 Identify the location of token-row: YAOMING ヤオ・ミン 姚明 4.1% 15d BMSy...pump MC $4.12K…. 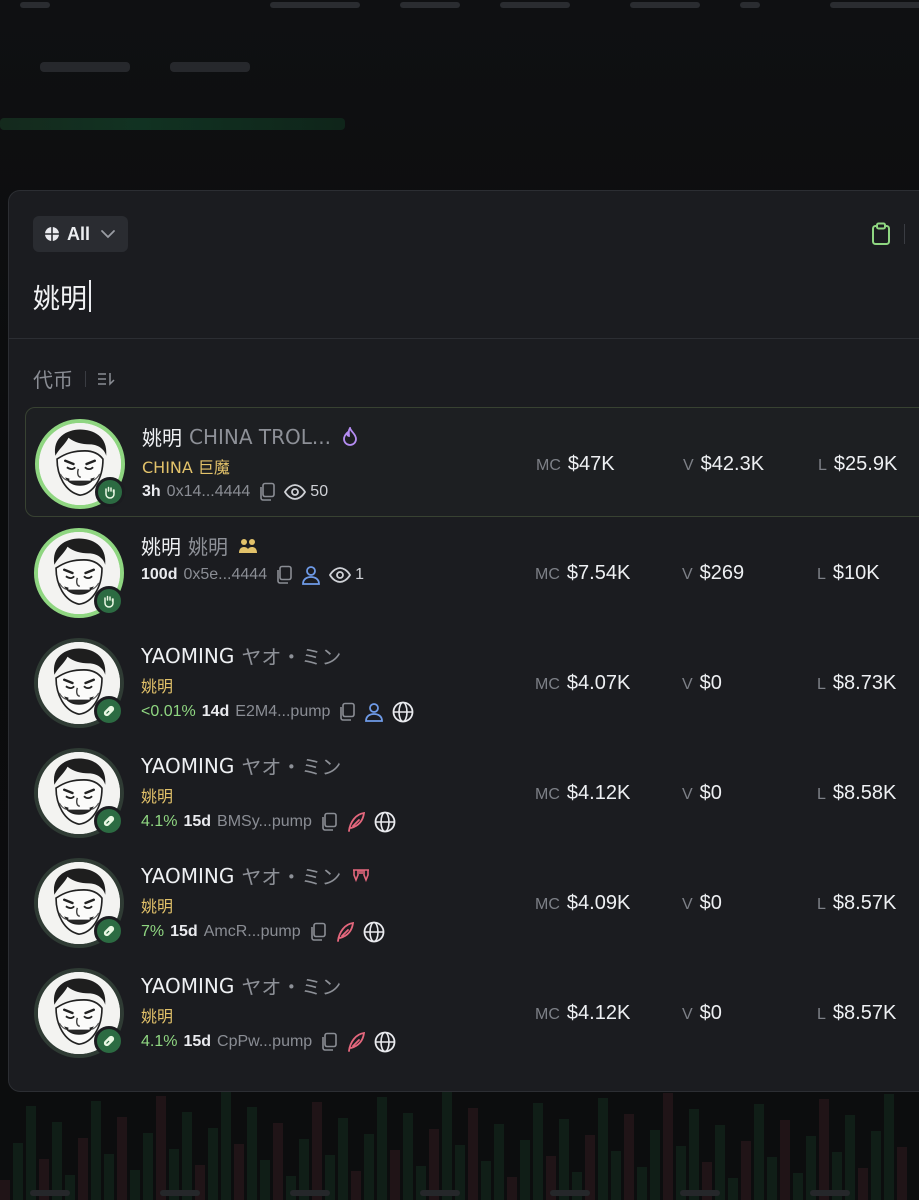
(472, 792).